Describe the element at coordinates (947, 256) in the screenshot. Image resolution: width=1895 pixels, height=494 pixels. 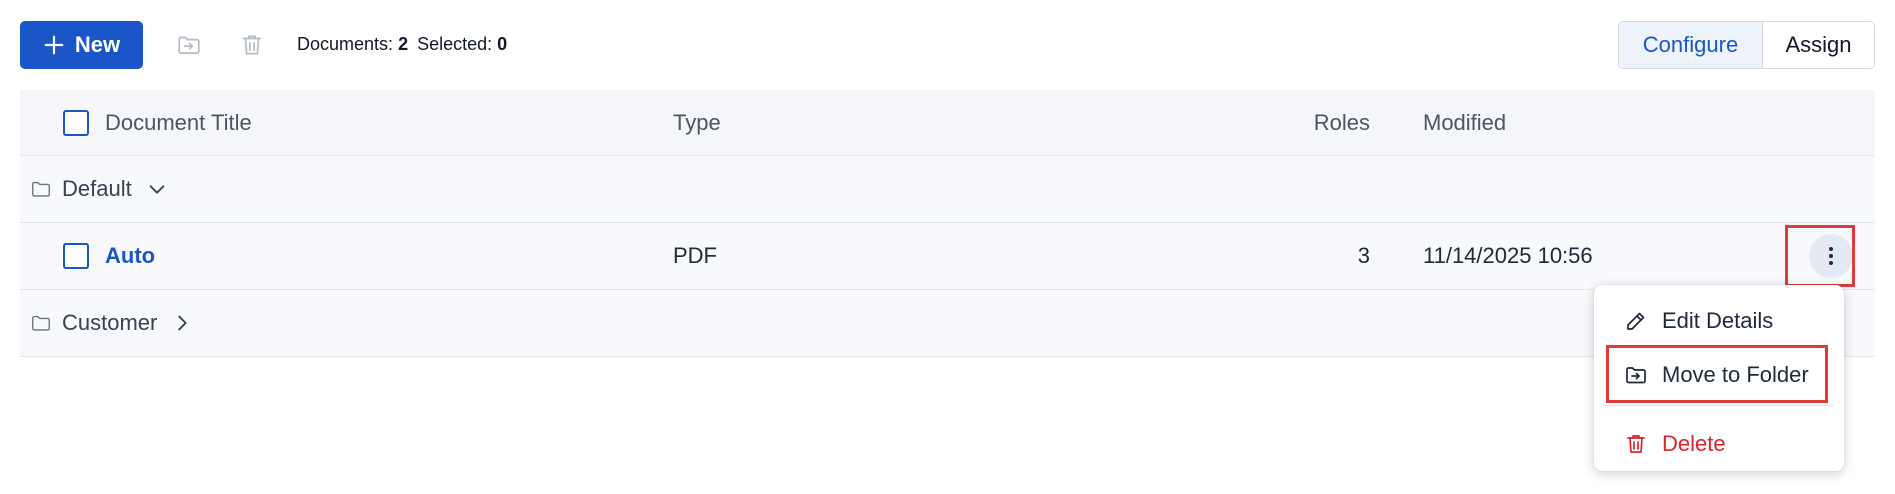
I see `table-row: Auto PDF 3 11/14/2025 10:56` at that location.